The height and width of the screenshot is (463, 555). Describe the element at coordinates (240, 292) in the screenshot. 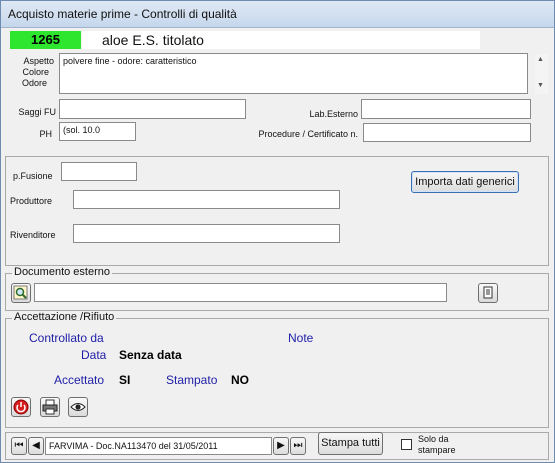

I see `external-document-path` at that location.